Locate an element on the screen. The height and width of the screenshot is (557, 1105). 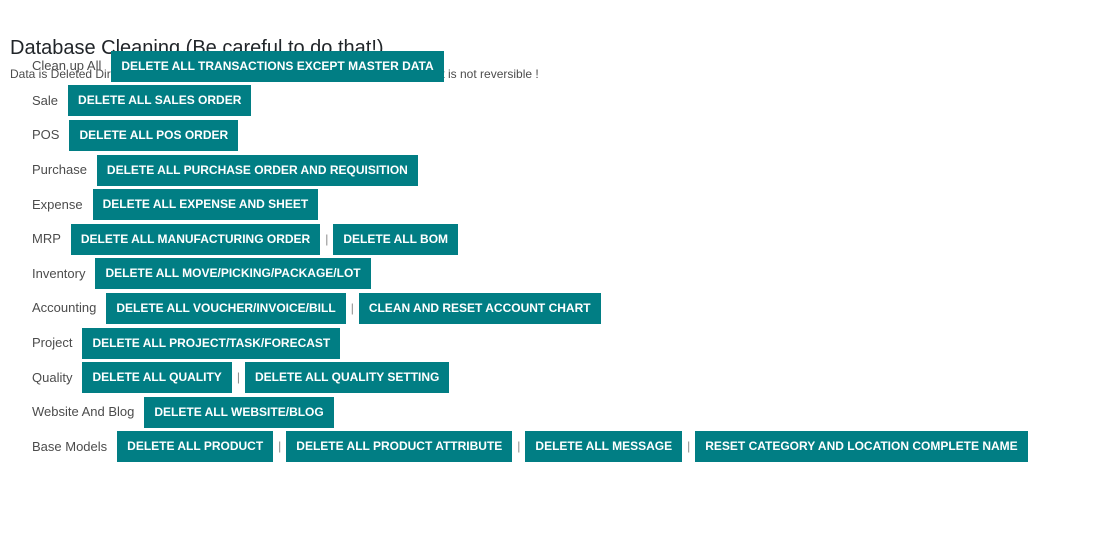
row-label: Quality is located at coordinates (52, 377).